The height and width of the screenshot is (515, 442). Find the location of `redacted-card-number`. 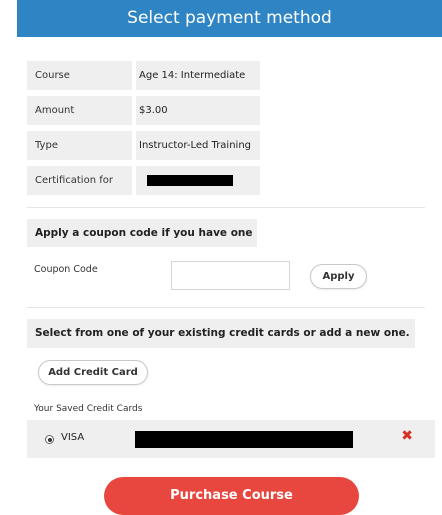

redacted-card-number is located at coordinates (244, 439).